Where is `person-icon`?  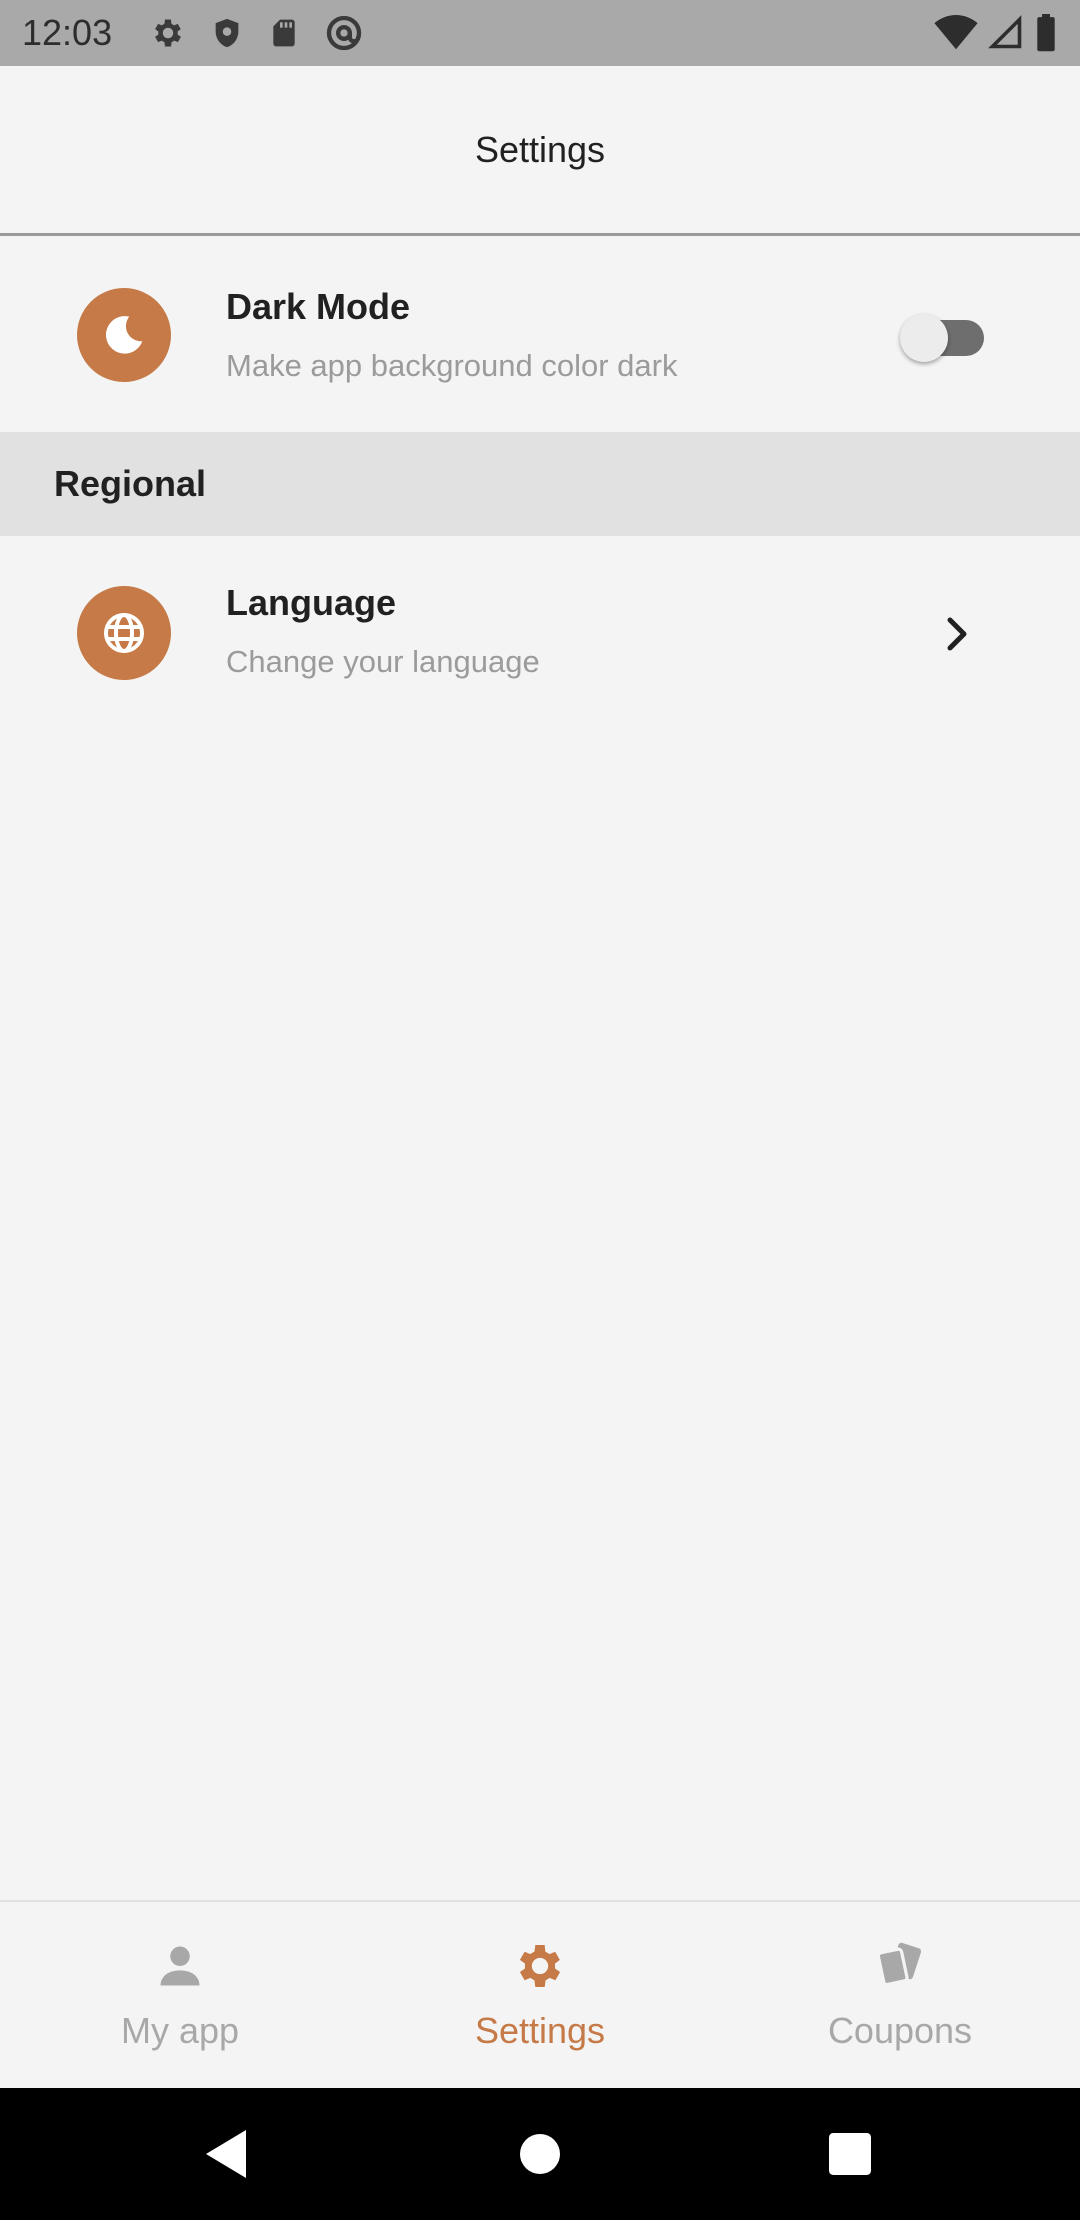 person-icon is located at coordinates (180, 1966).